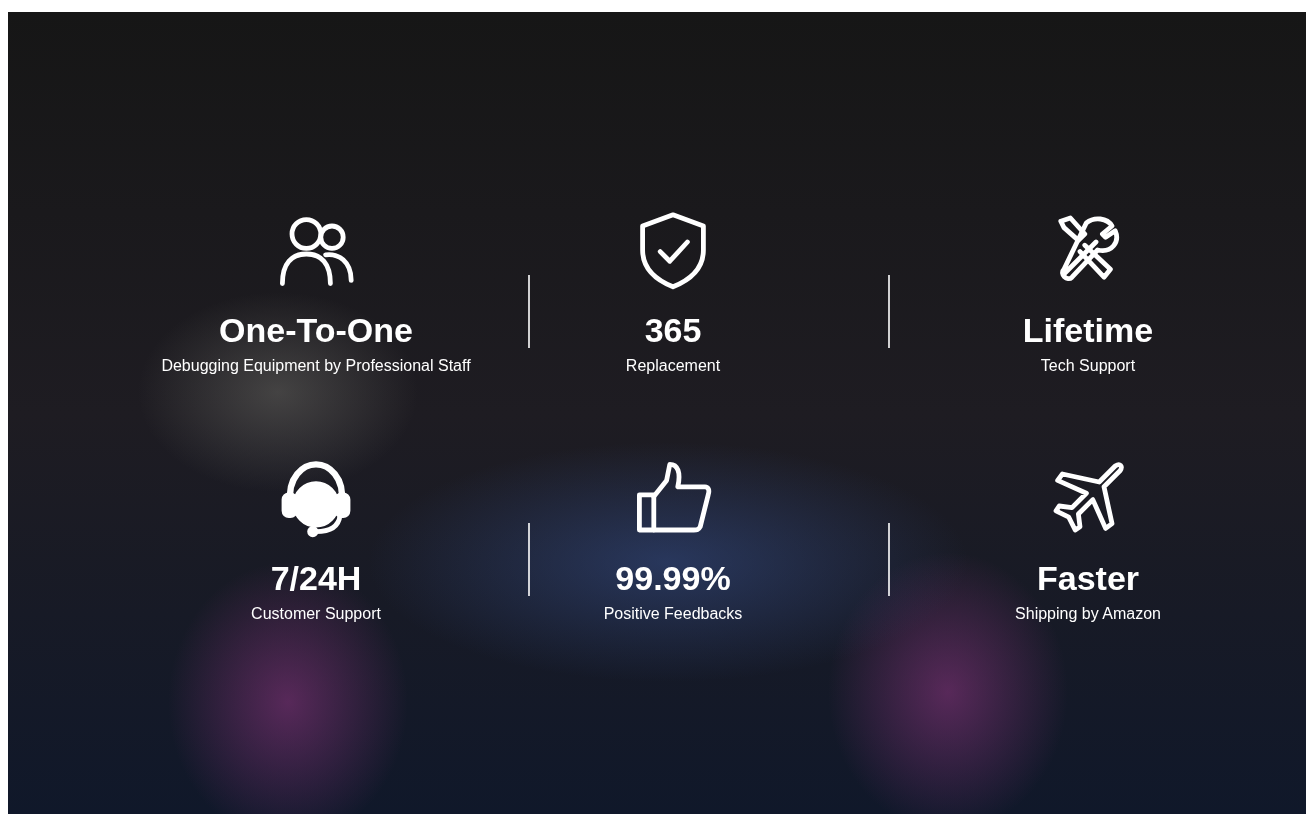 This screenshot has width=1311, height=814. I want to click on feature-title: 99.99%, so click(673, 578).